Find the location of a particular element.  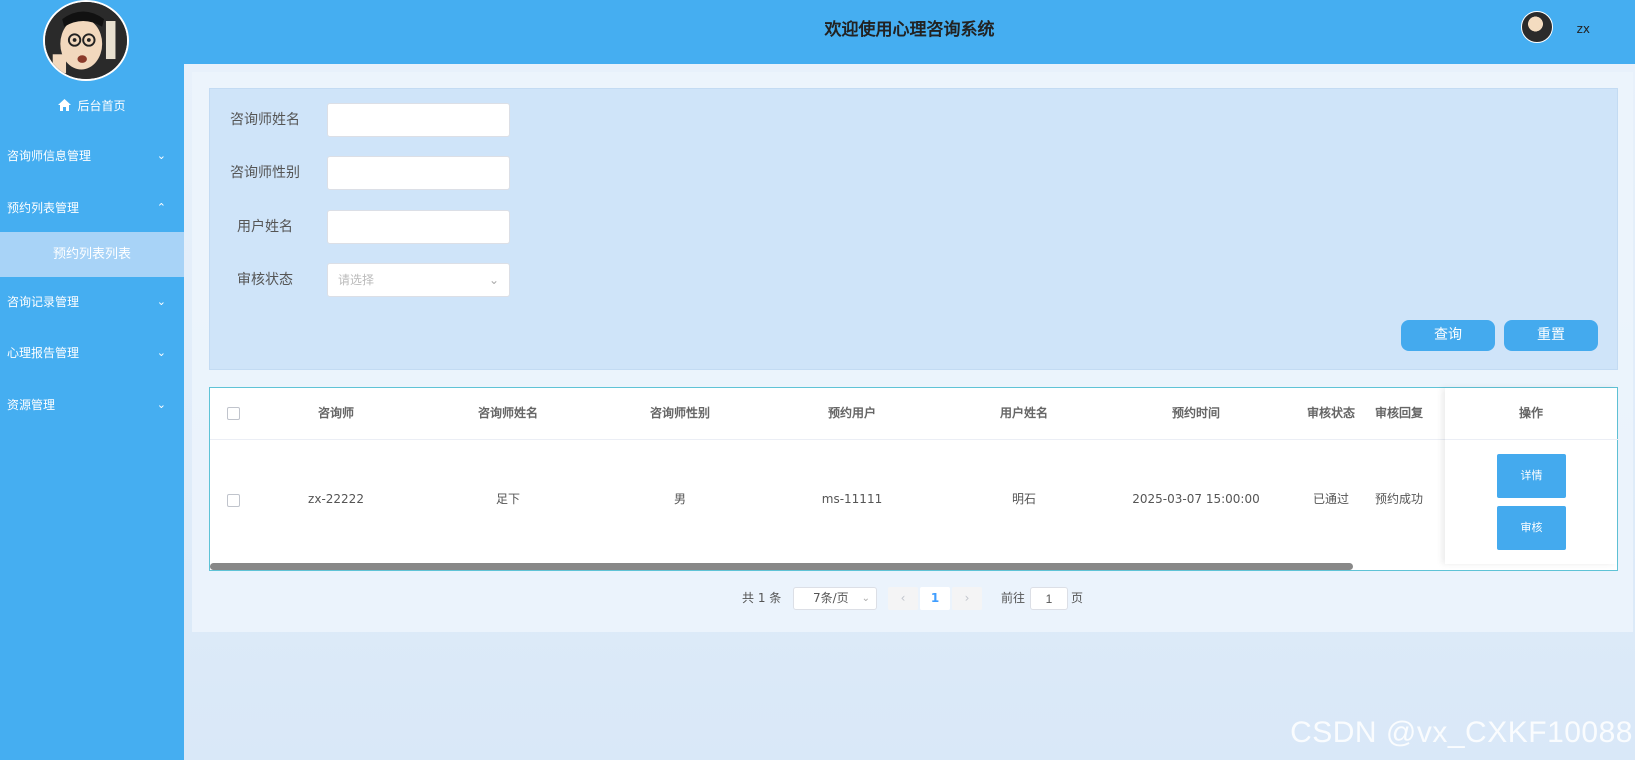

reset-button: 重置 is located at coordinates (1551, 335).